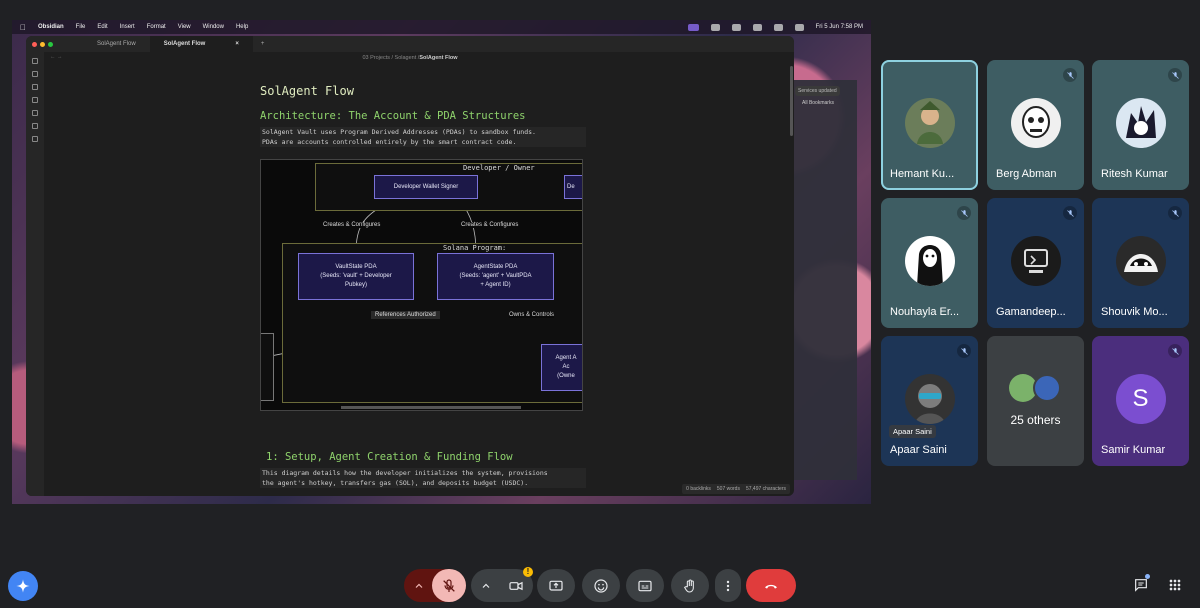  I want to click on more-vert-icon, so click(728, 585).